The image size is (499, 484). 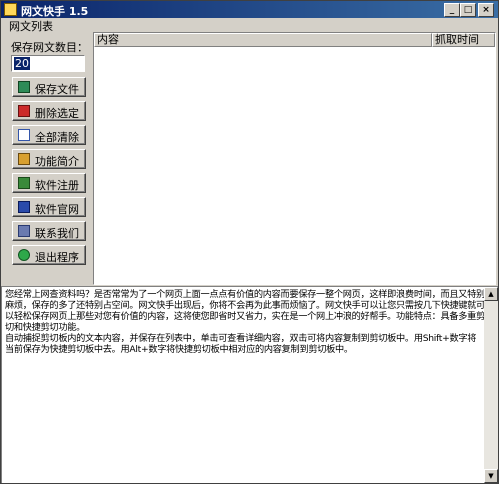 What do you see at coordinates (57, 161) in the screenshot?
I see `feature-intro-label: 功能简介` at bounding box center [57, 161].